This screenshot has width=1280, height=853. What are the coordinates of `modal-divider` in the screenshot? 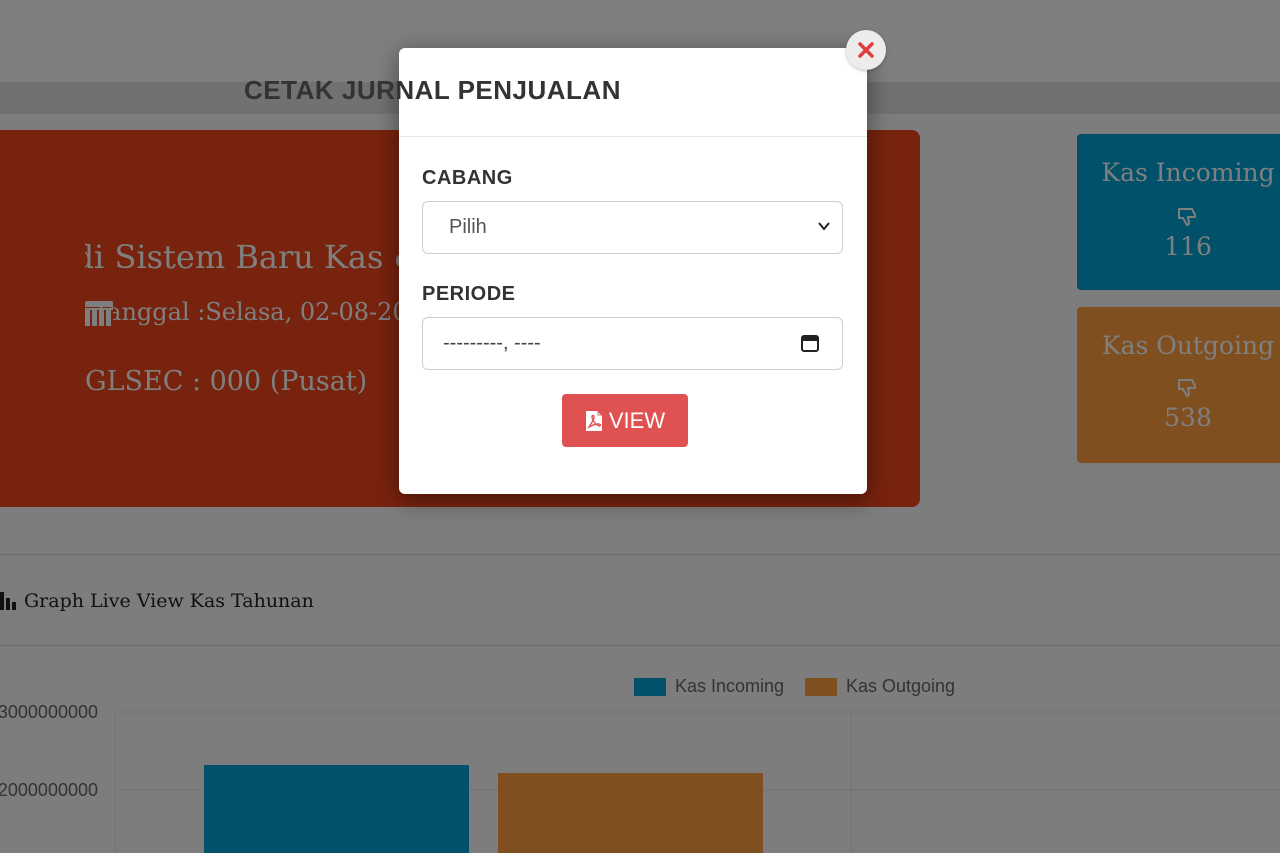 It's located at (633, 136).